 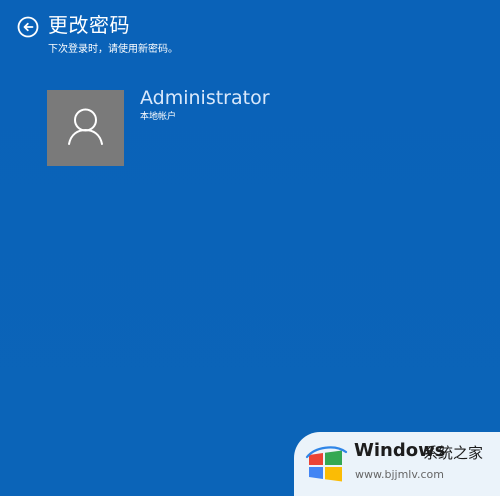 I want to click on avatar, so click(x=85, y=128).